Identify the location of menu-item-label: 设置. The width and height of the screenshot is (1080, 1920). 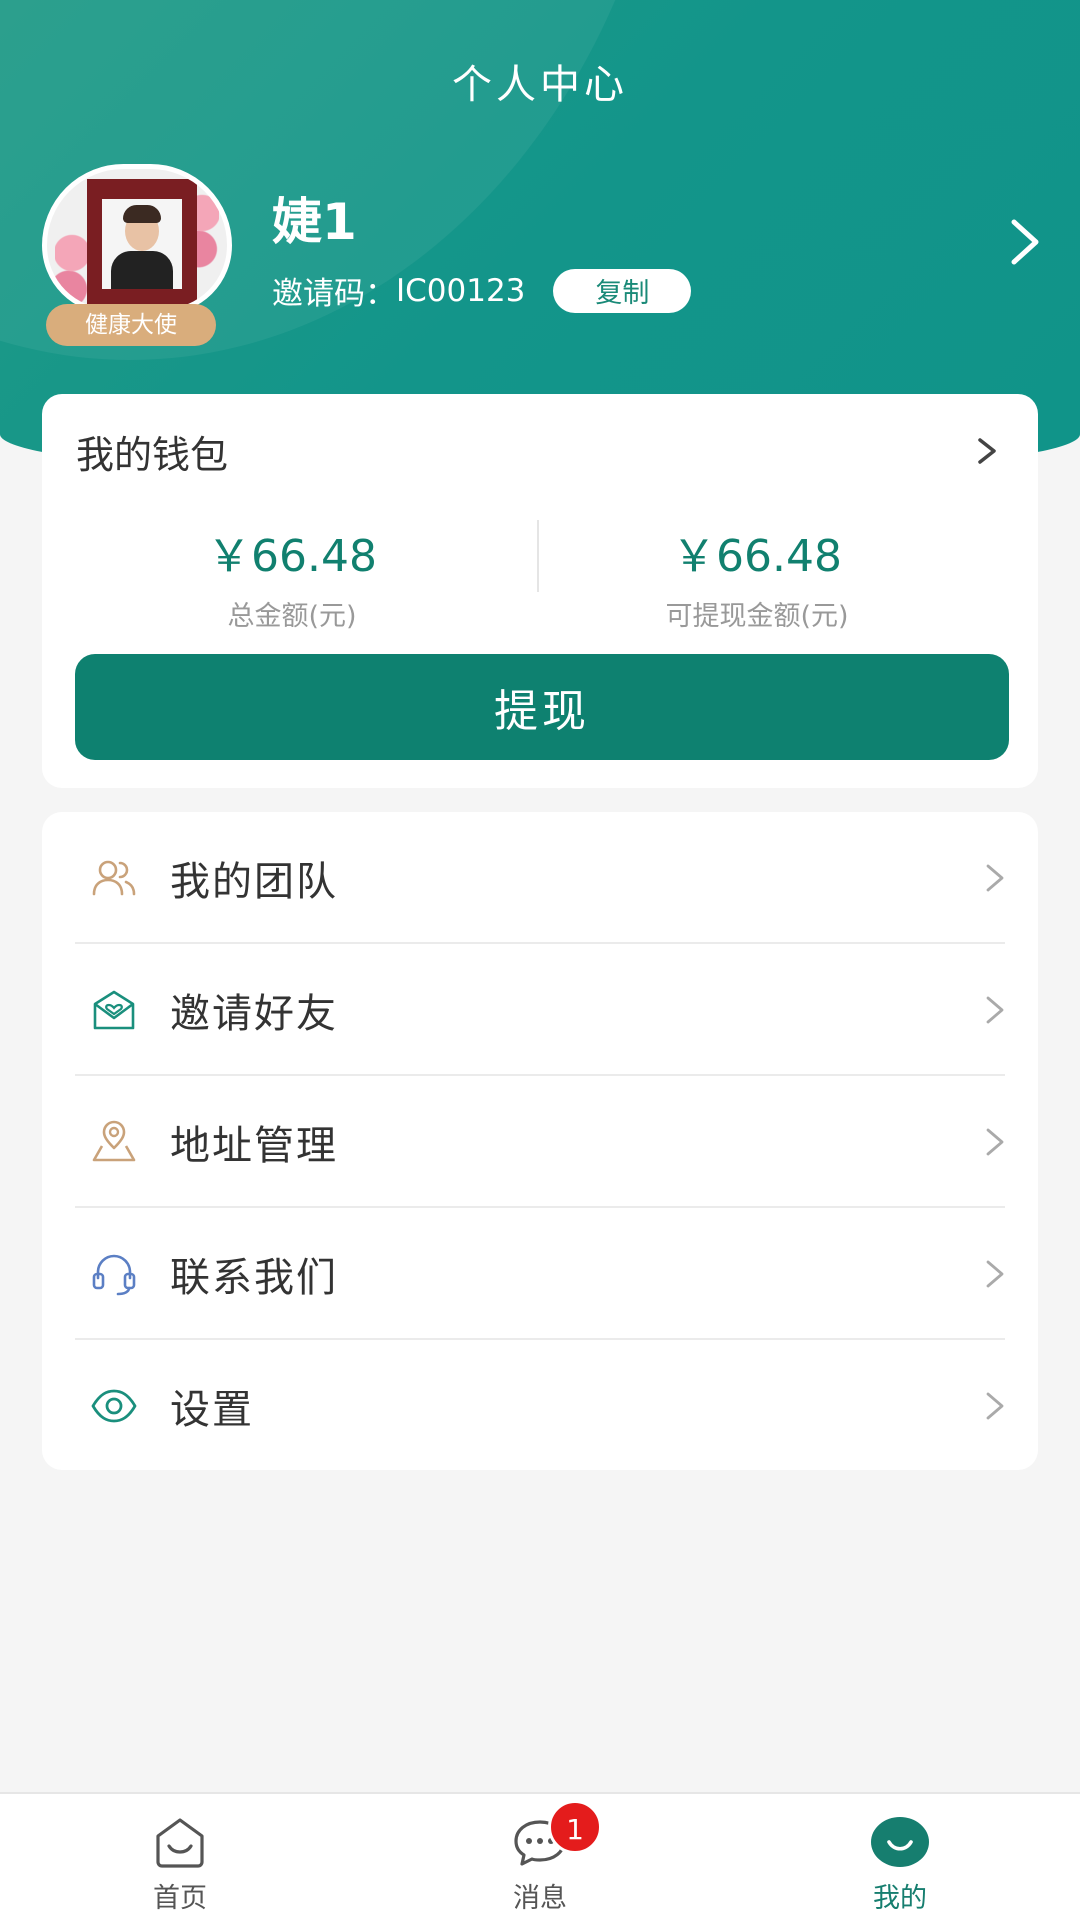
(212, 1410).